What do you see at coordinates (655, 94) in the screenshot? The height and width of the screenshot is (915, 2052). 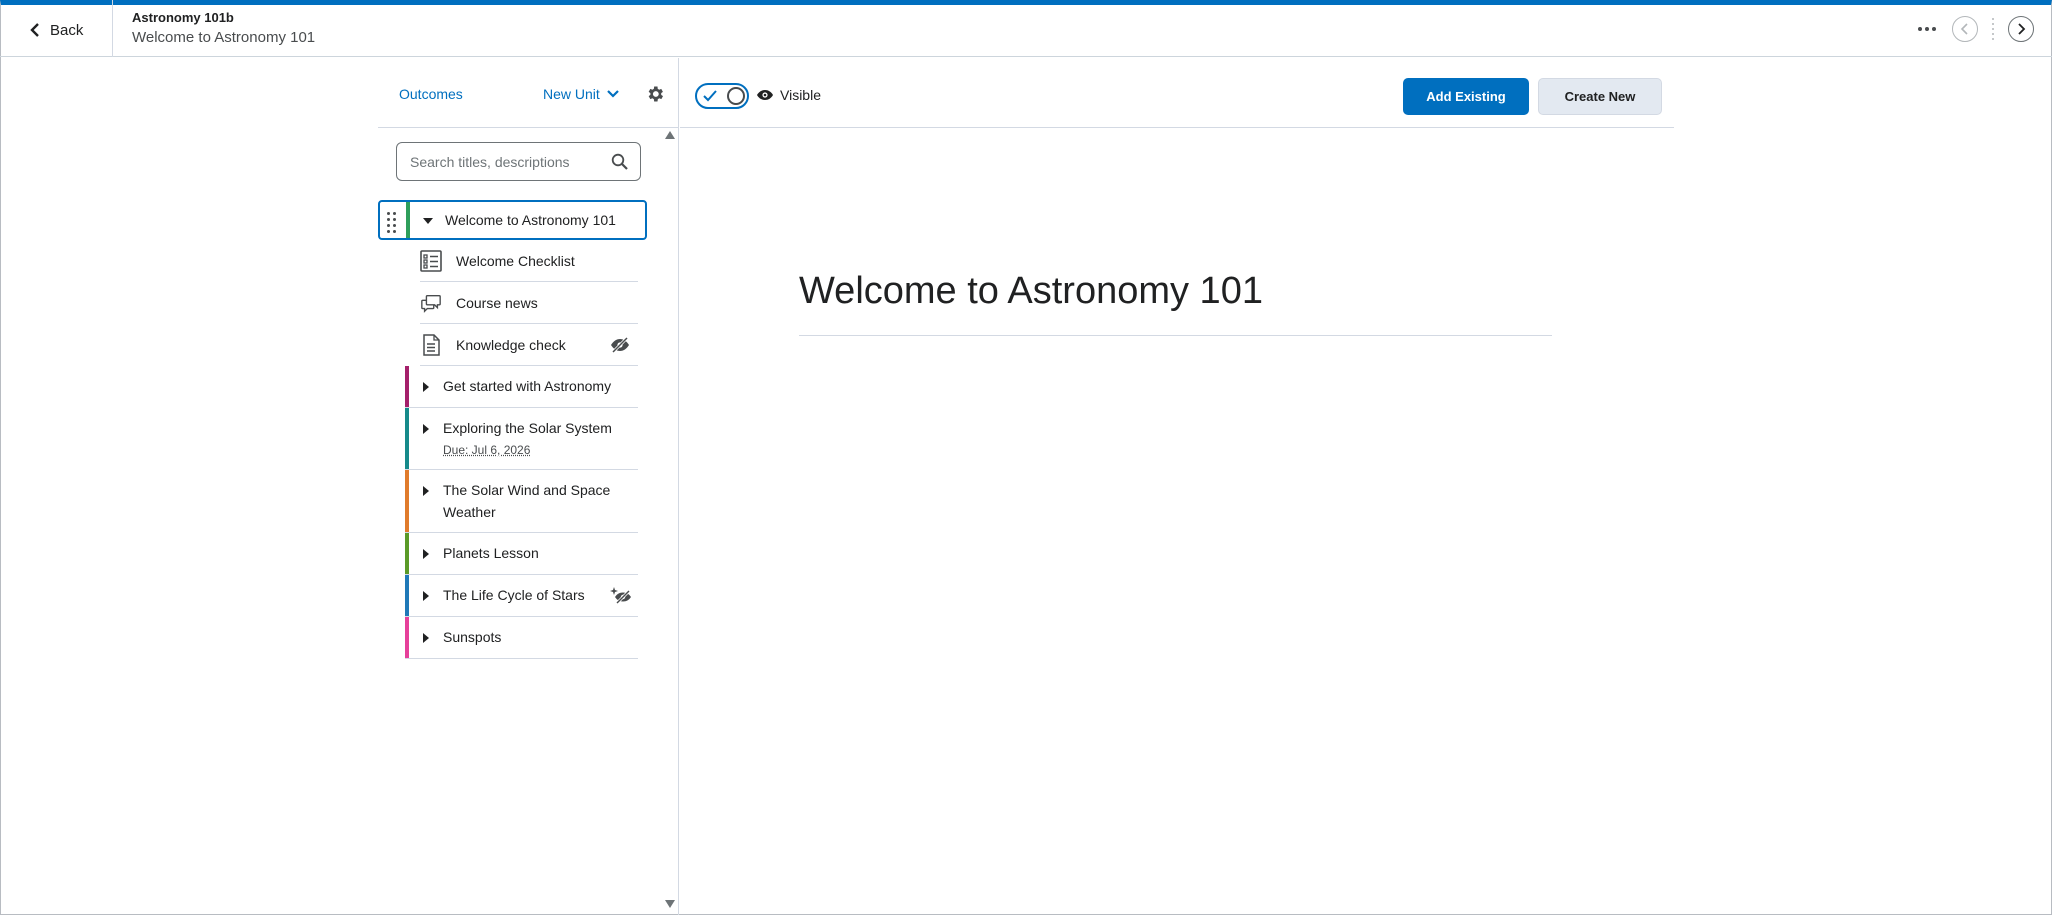 I see `gear-icon` at bounding box center [655, 94].